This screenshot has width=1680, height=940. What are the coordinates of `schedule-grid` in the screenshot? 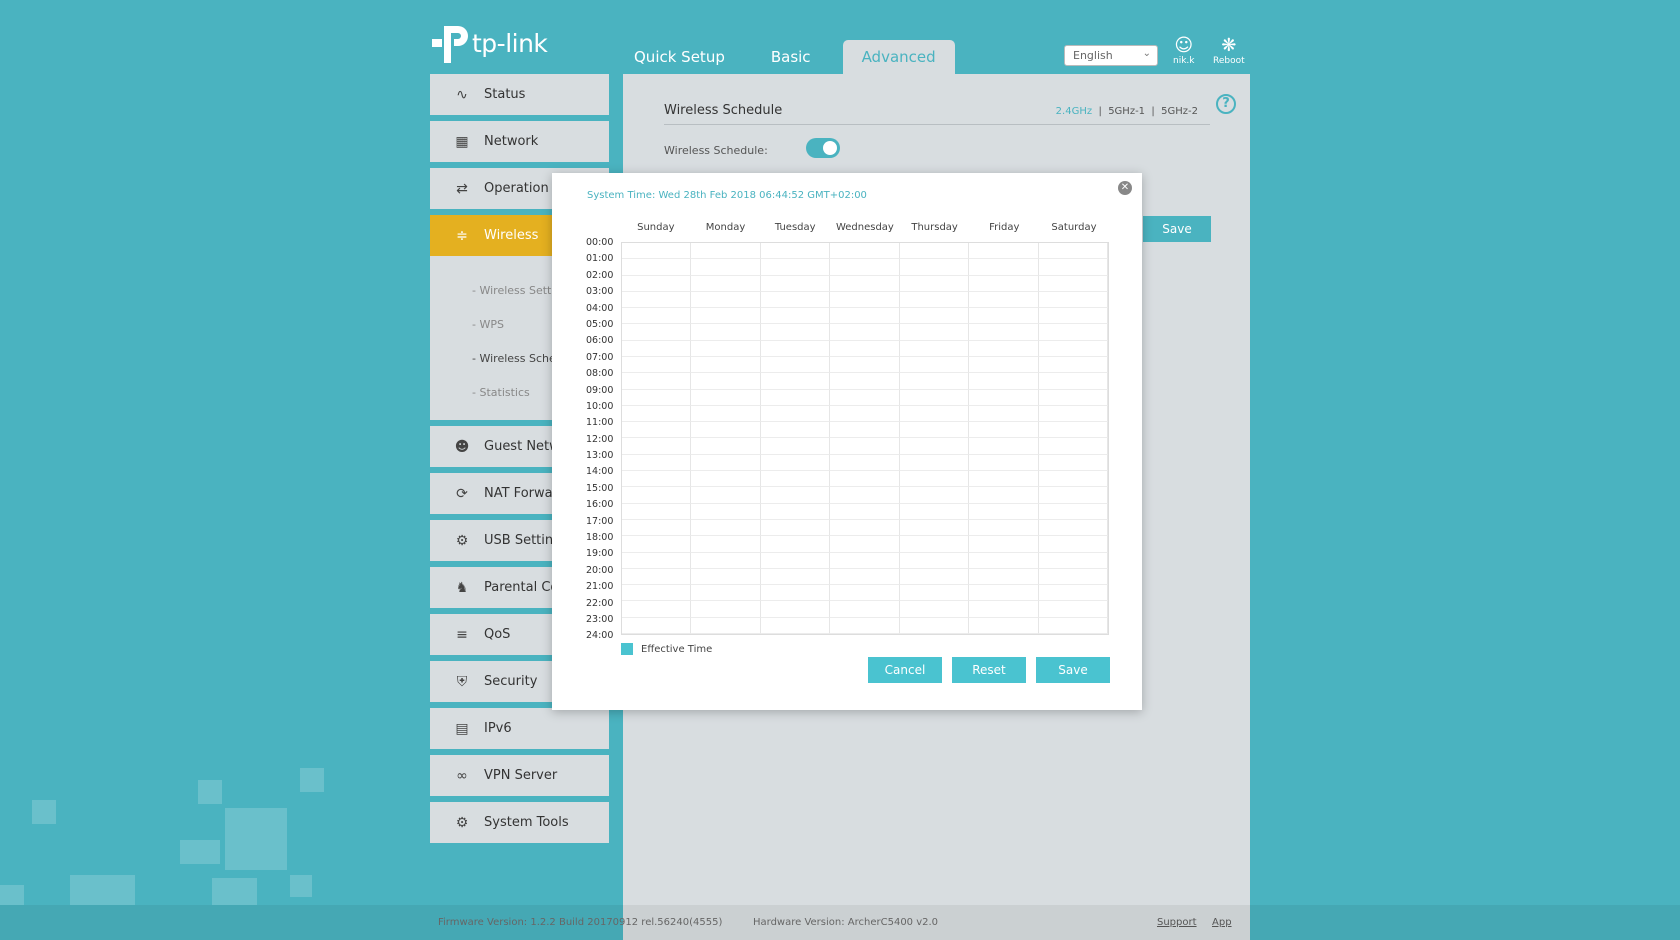 It's located at (865, 438).